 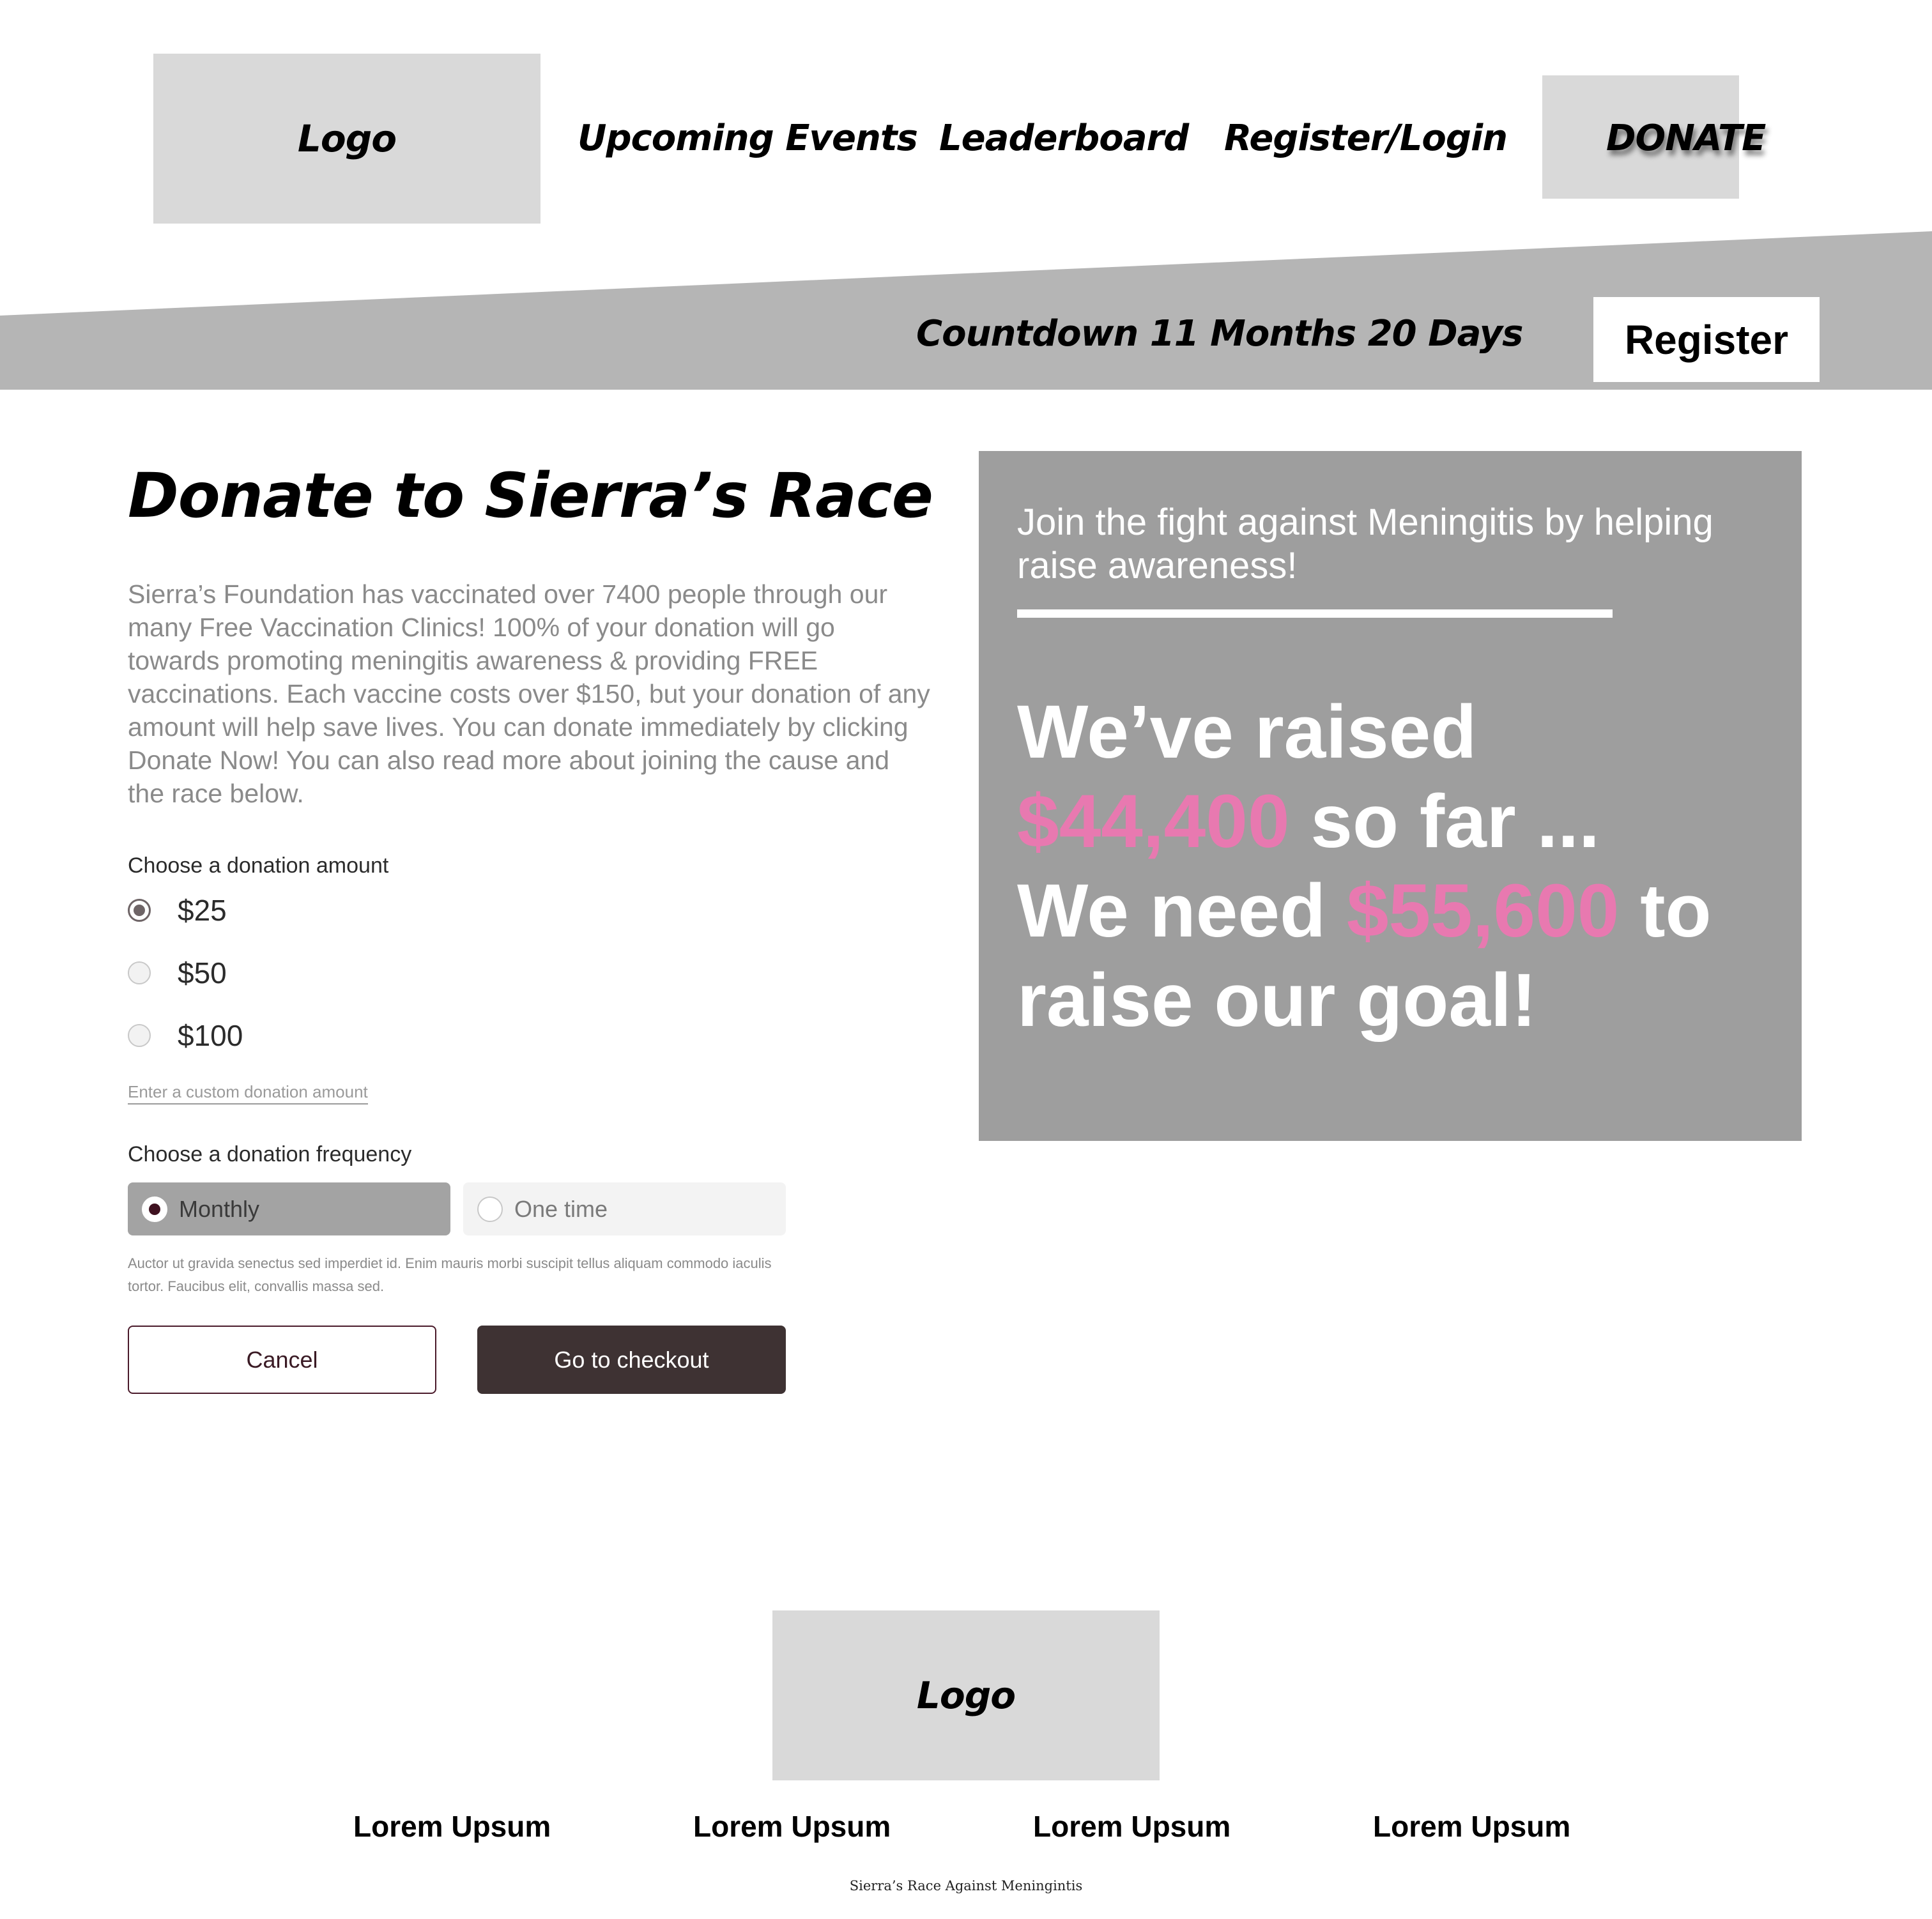 I want to click on frequency-option-one-time: One time, so click(x=624, y=1208).